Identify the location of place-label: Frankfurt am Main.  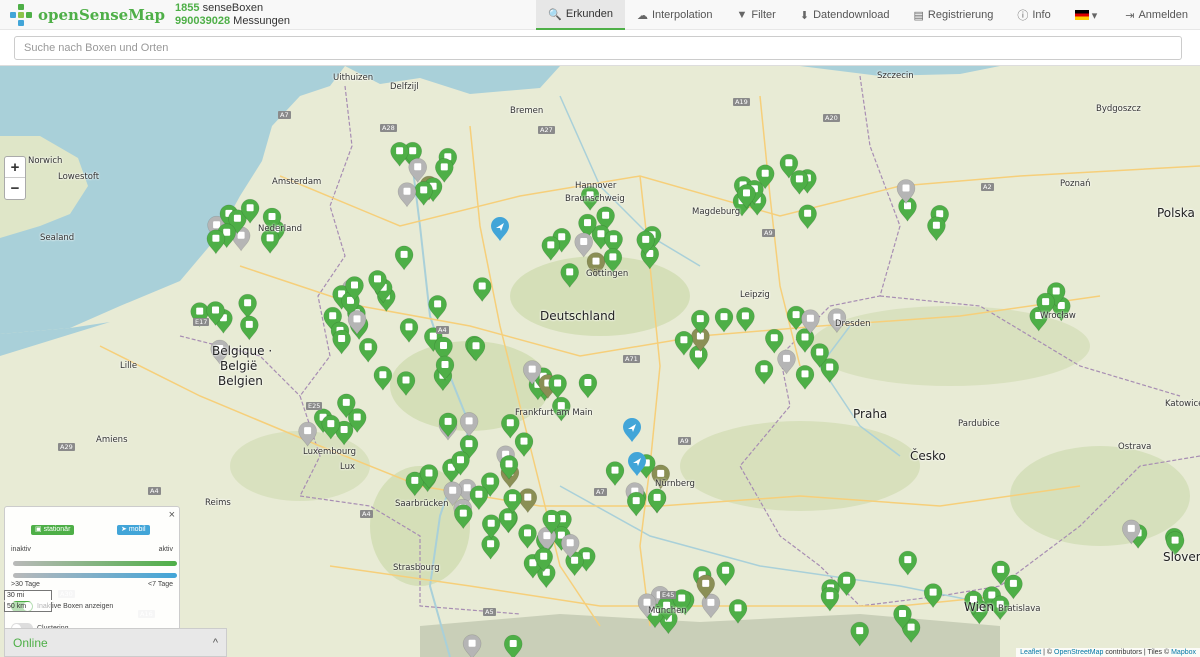
(554, 413).